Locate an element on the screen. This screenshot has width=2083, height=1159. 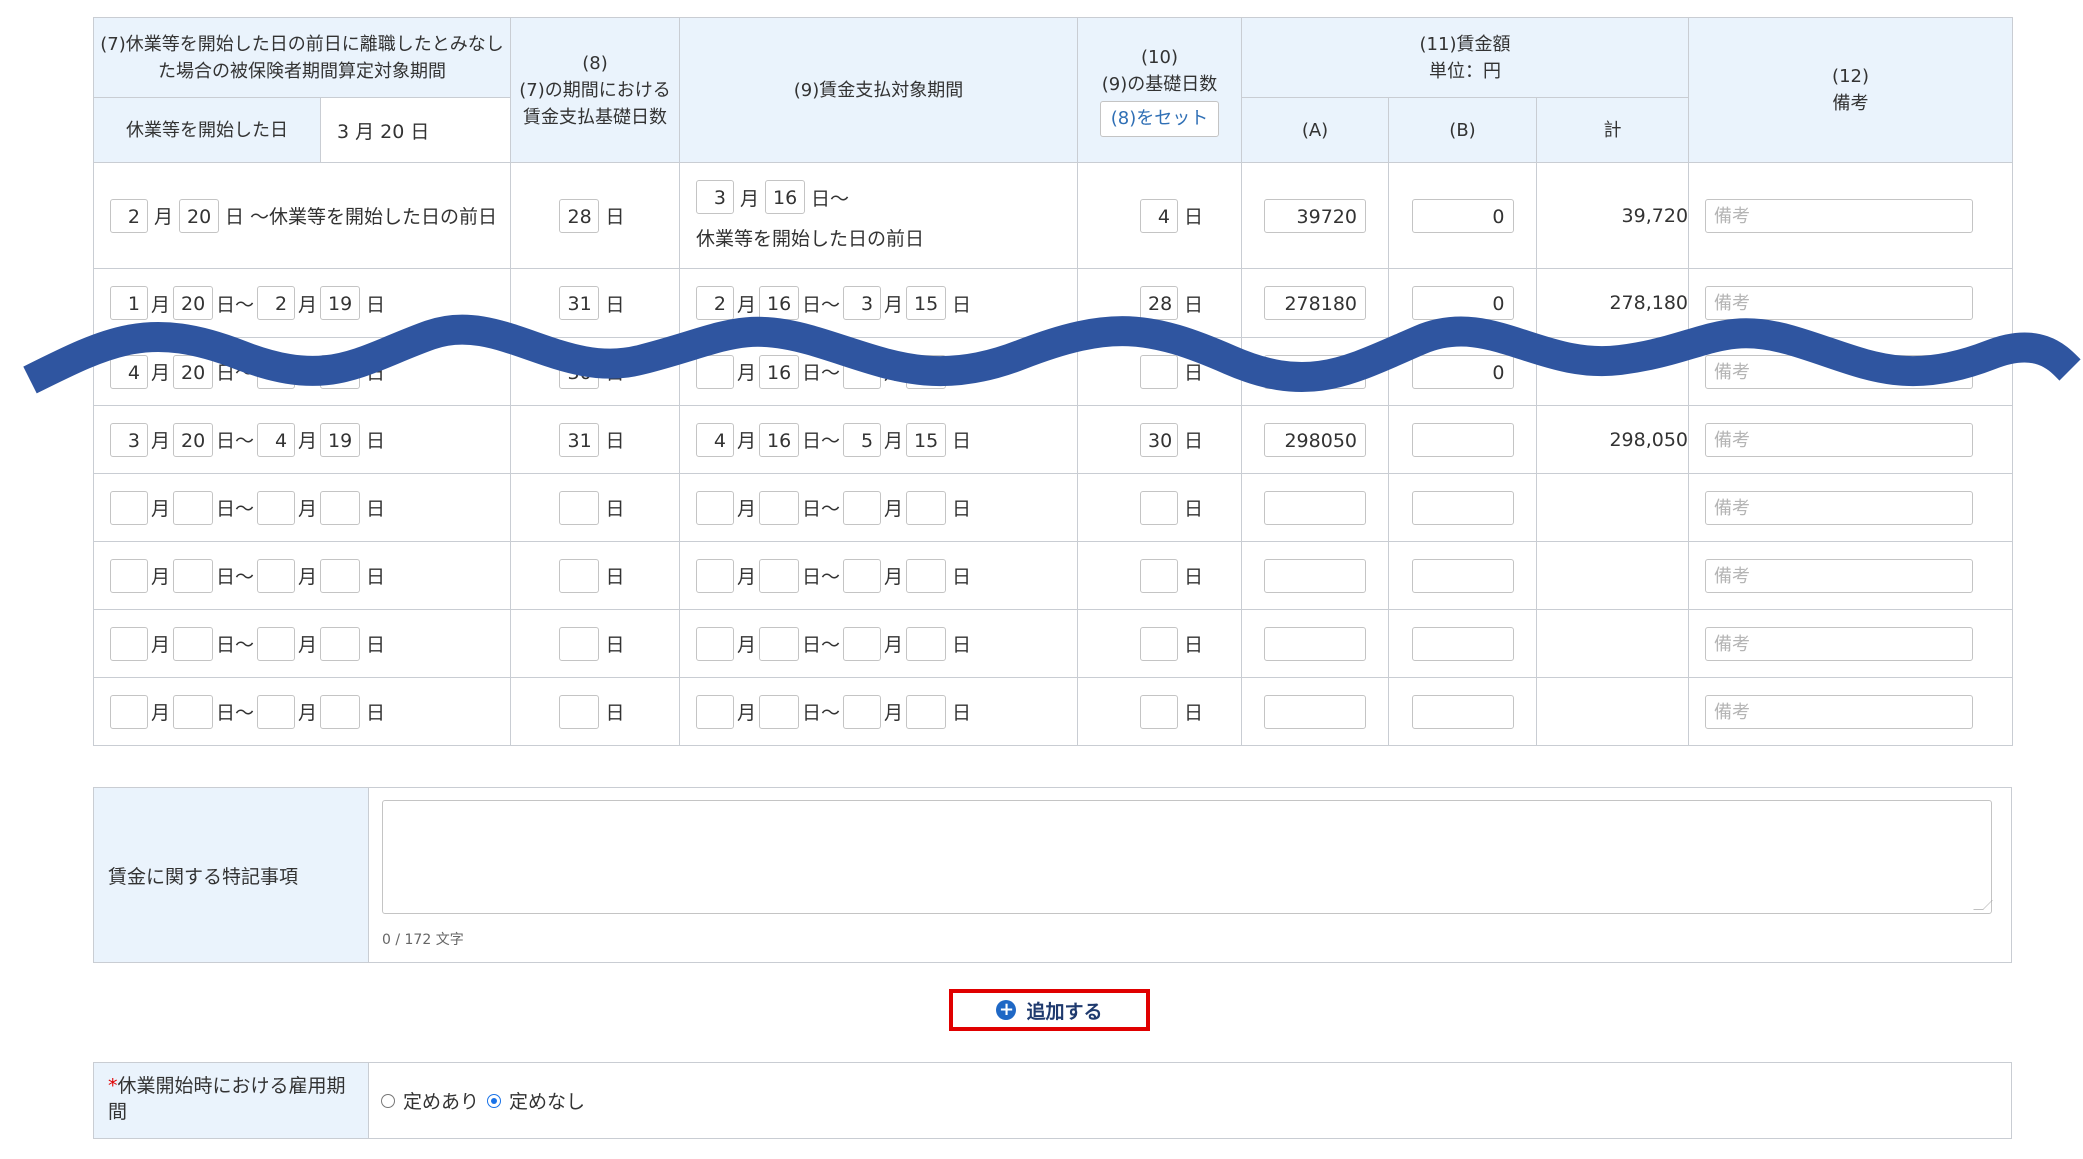
p9-to-month-input: 5 is located at coordinates (862, 439).